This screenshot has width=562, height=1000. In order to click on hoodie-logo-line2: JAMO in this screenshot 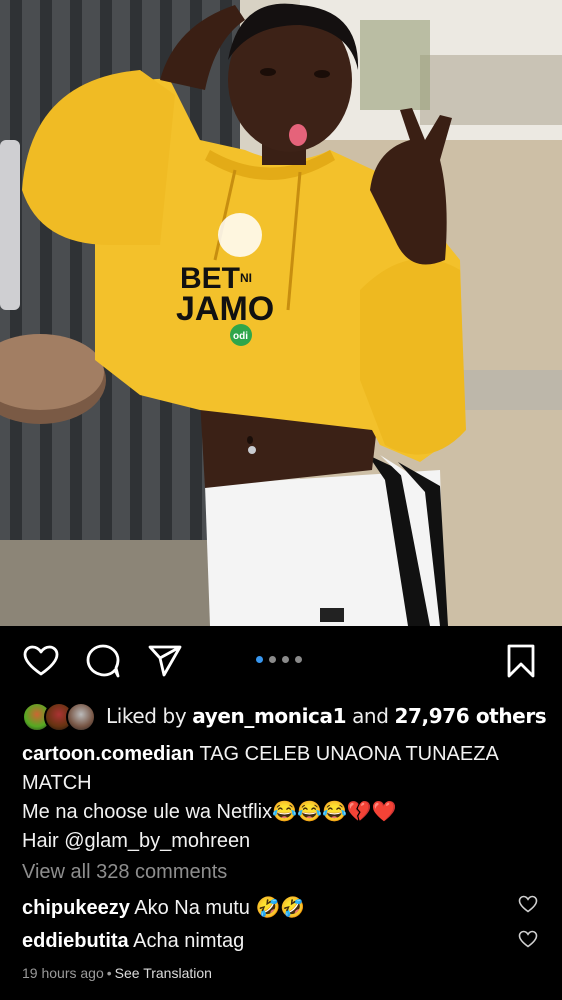, I will do `click(225, 309)`.